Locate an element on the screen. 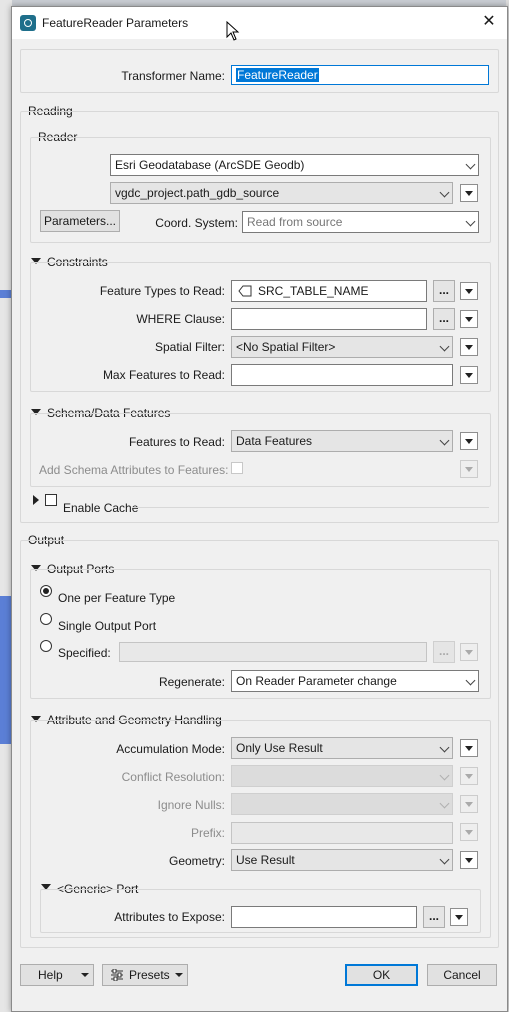 This screenshot has height=1012, width=509. spatial-filter-menu-button is located at coordinates (469, 347).